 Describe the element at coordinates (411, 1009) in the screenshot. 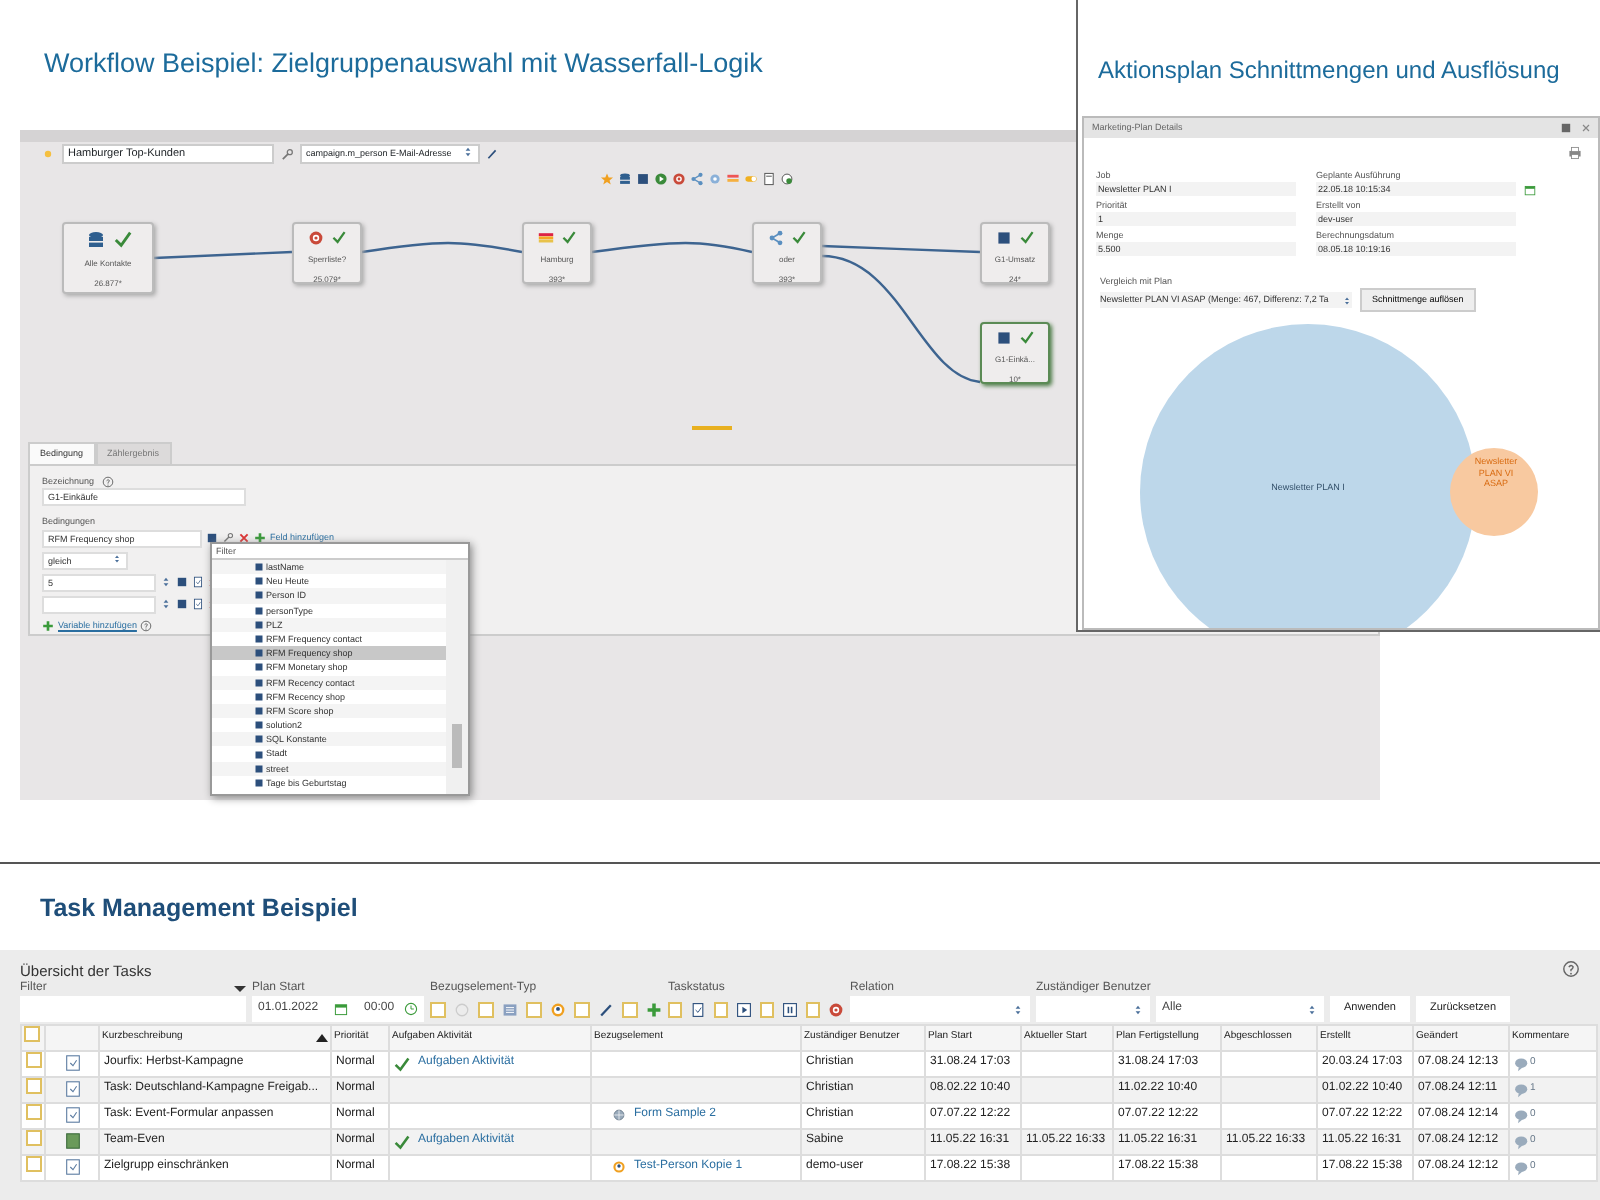

I see `clock-icon` at that location.